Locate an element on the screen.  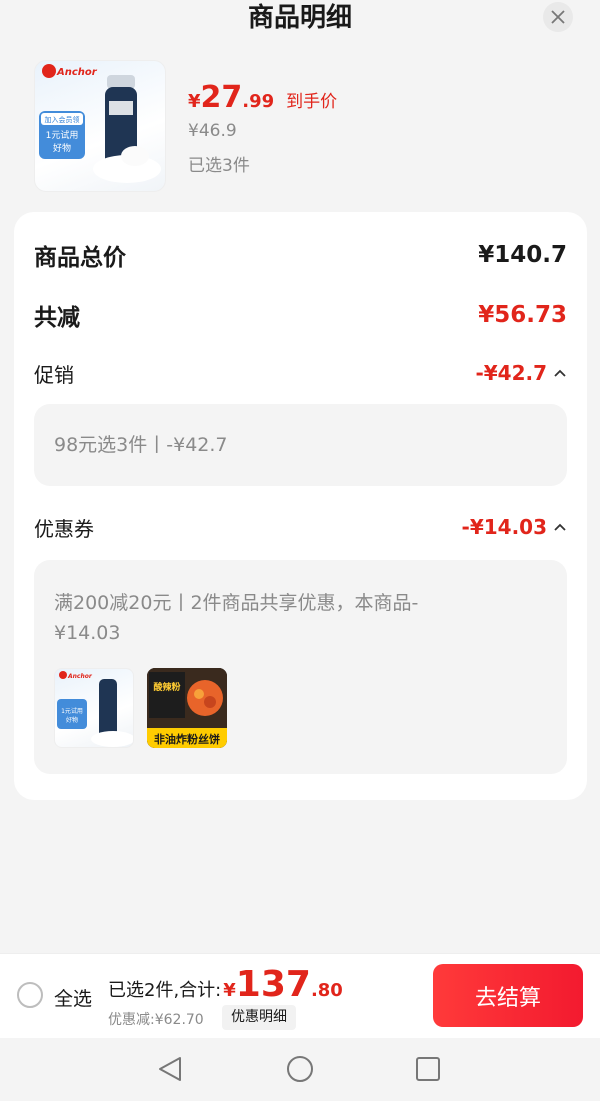
select-all-radio is located at coordinates (30, 995).